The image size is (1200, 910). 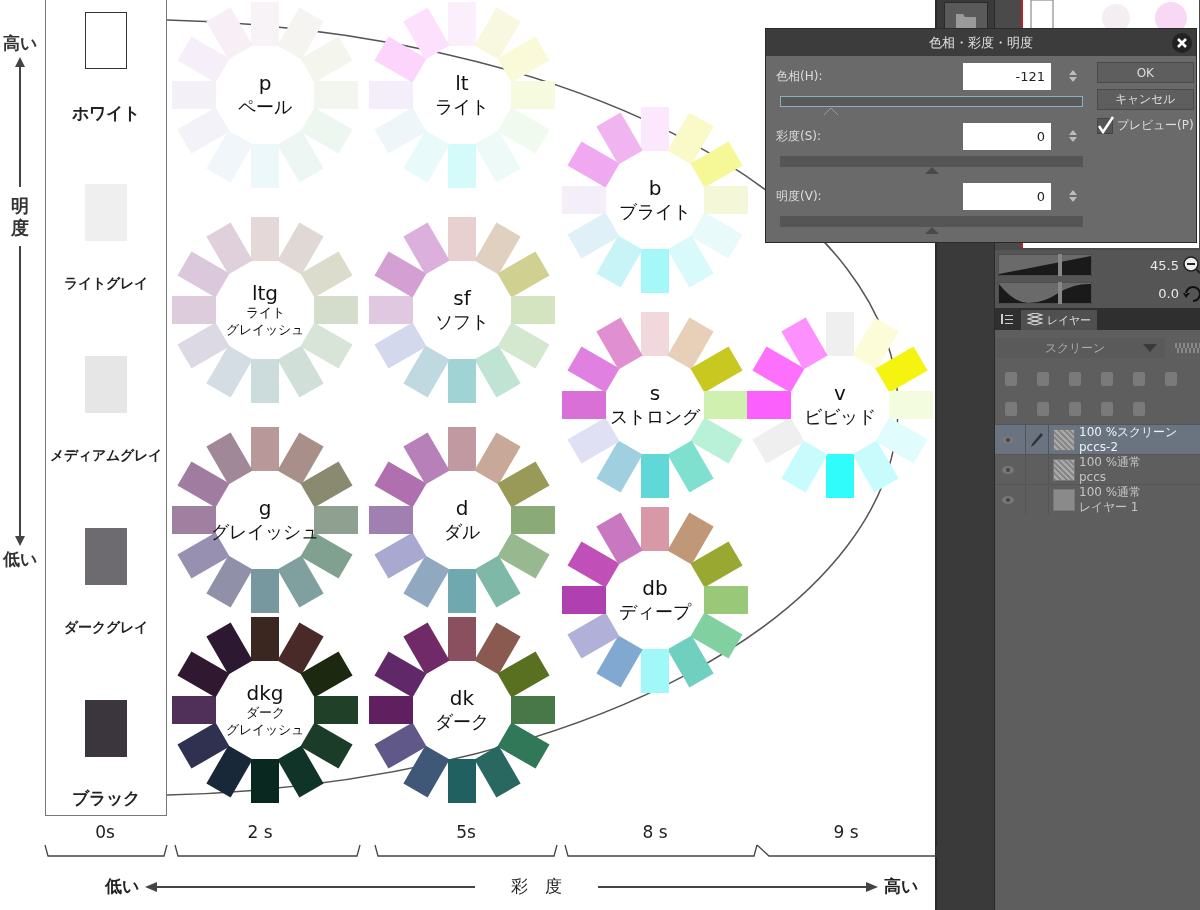 I want to click on tone-code: db, so click(x=655, y=588).